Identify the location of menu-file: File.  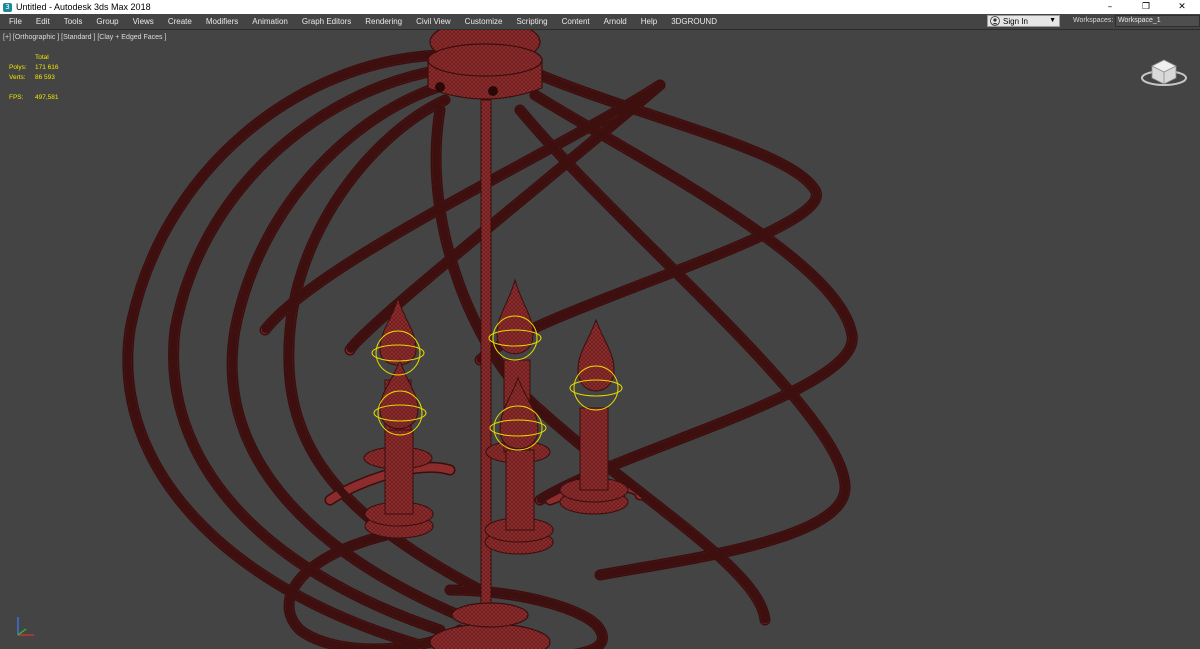
(14, 21).